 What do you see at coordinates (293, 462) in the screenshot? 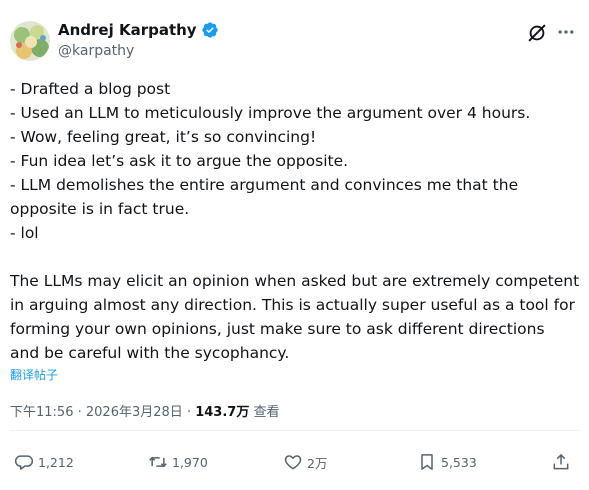
I see `heart-icon` at bounding box center [293, 462].